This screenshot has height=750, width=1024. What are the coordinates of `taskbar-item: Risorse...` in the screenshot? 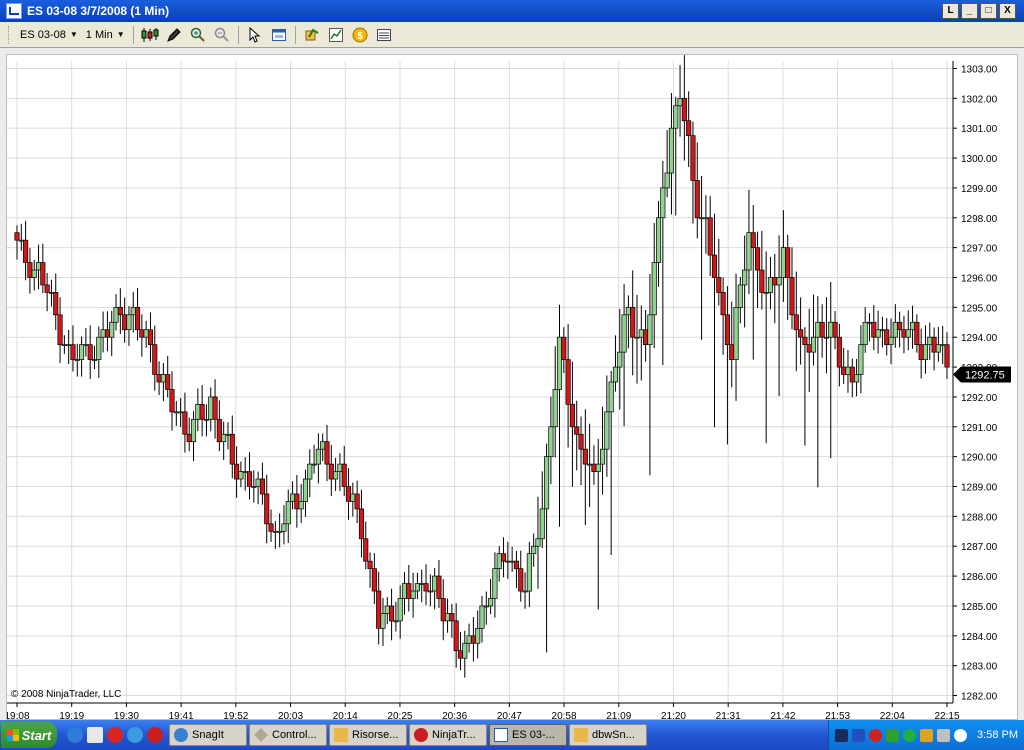 It's located at (368, 735).